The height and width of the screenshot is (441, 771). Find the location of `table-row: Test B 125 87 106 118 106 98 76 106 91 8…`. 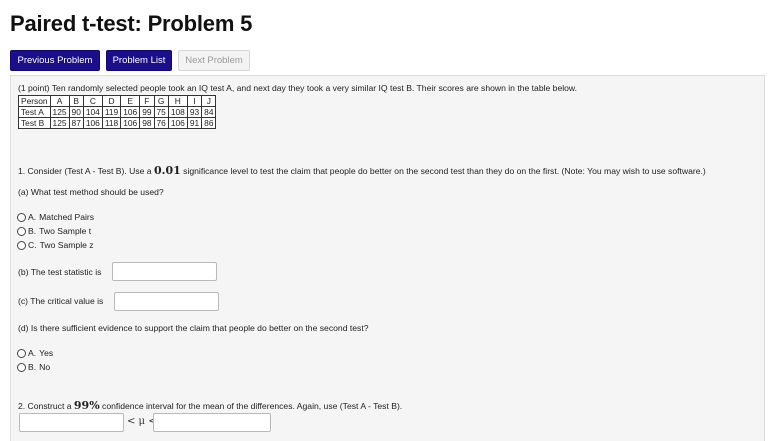

table-row: Test B 125 87 106 118 106 98 76 106 91 8… is located at coordinates (117, 123).